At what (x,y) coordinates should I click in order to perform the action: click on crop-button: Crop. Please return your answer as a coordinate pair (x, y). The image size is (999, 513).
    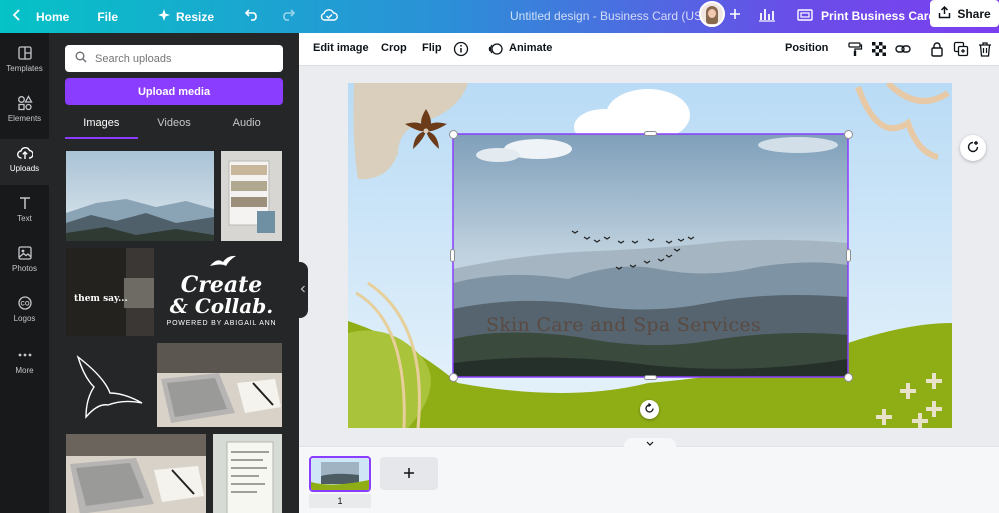
    Looking at the image, I should click on (394, 48).